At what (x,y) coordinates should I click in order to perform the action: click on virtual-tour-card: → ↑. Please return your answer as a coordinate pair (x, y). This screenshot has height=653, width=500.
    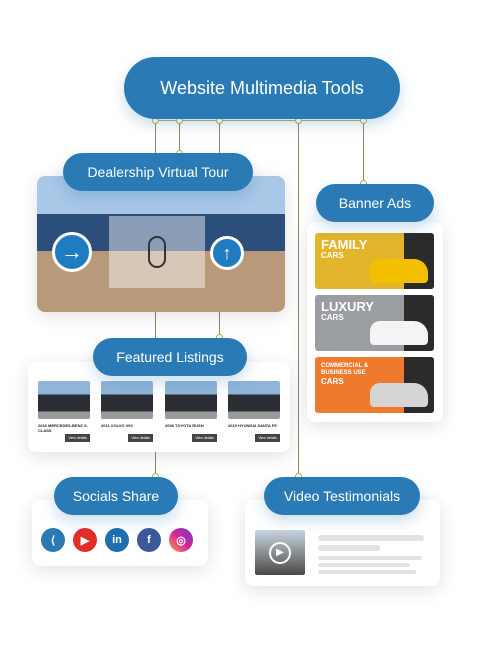
    Looking at the image, I should click on (161, 244).